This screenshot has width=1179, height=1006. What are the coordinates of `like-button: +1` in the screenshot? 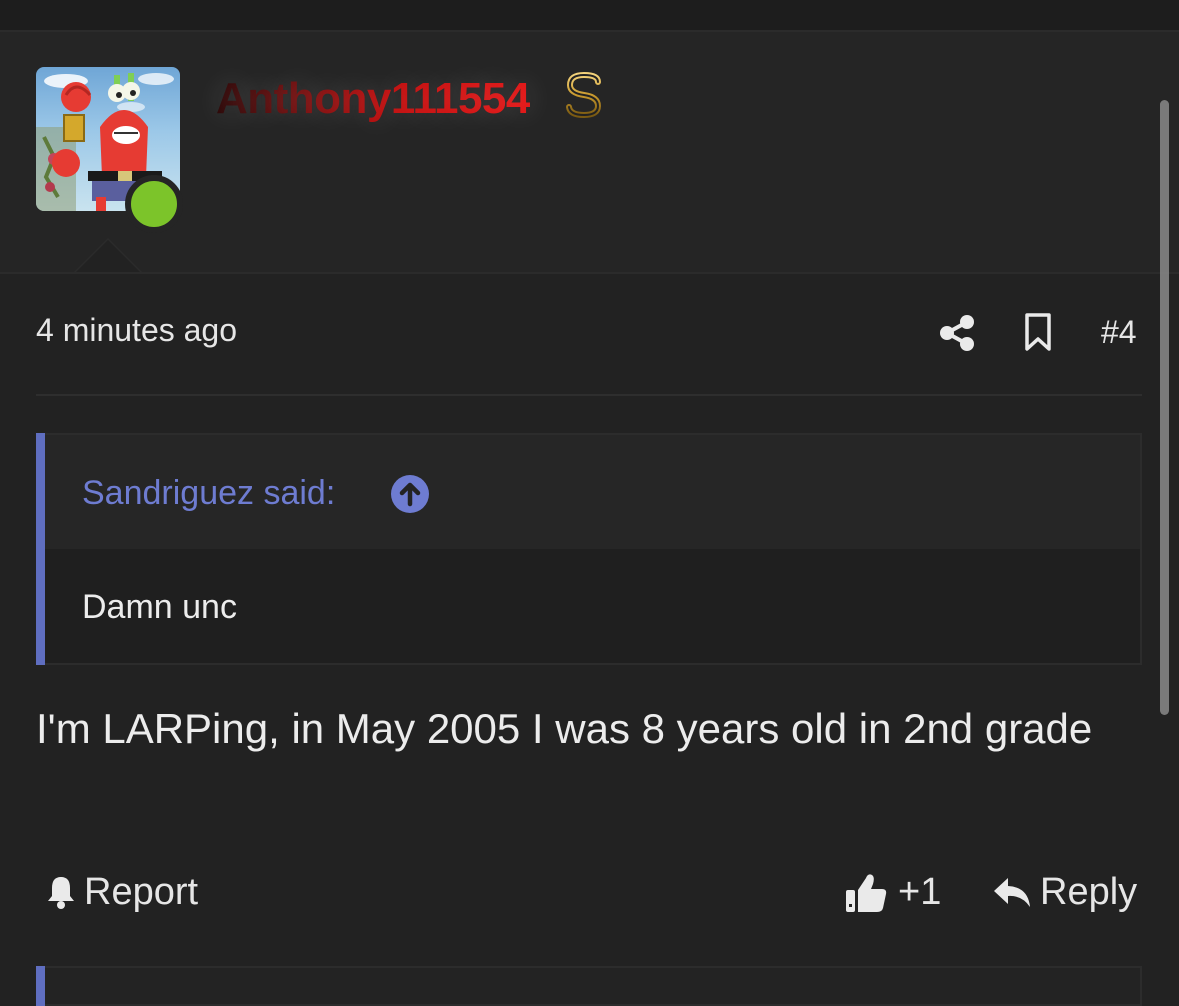 It's located at (892, 892).